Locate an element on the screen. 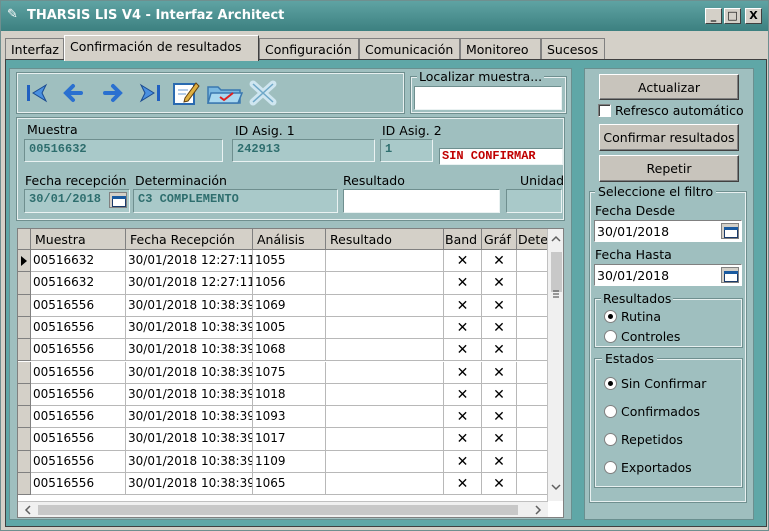 The image size is (769, 531). table-row: 00516556 30/01/2018 10:38:39 1018 ✕ ✕ is located at coordinates (283, 395).